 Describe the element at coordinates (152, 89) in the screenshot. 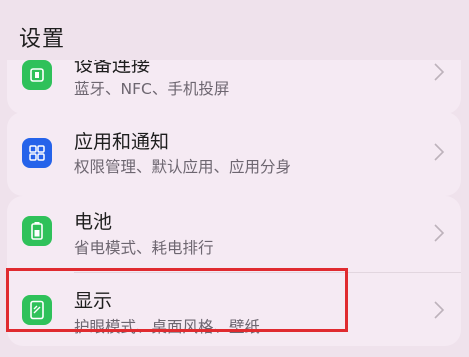

I see `row-subtitle: 蓝牙、NFC、手机投屏` at that location.